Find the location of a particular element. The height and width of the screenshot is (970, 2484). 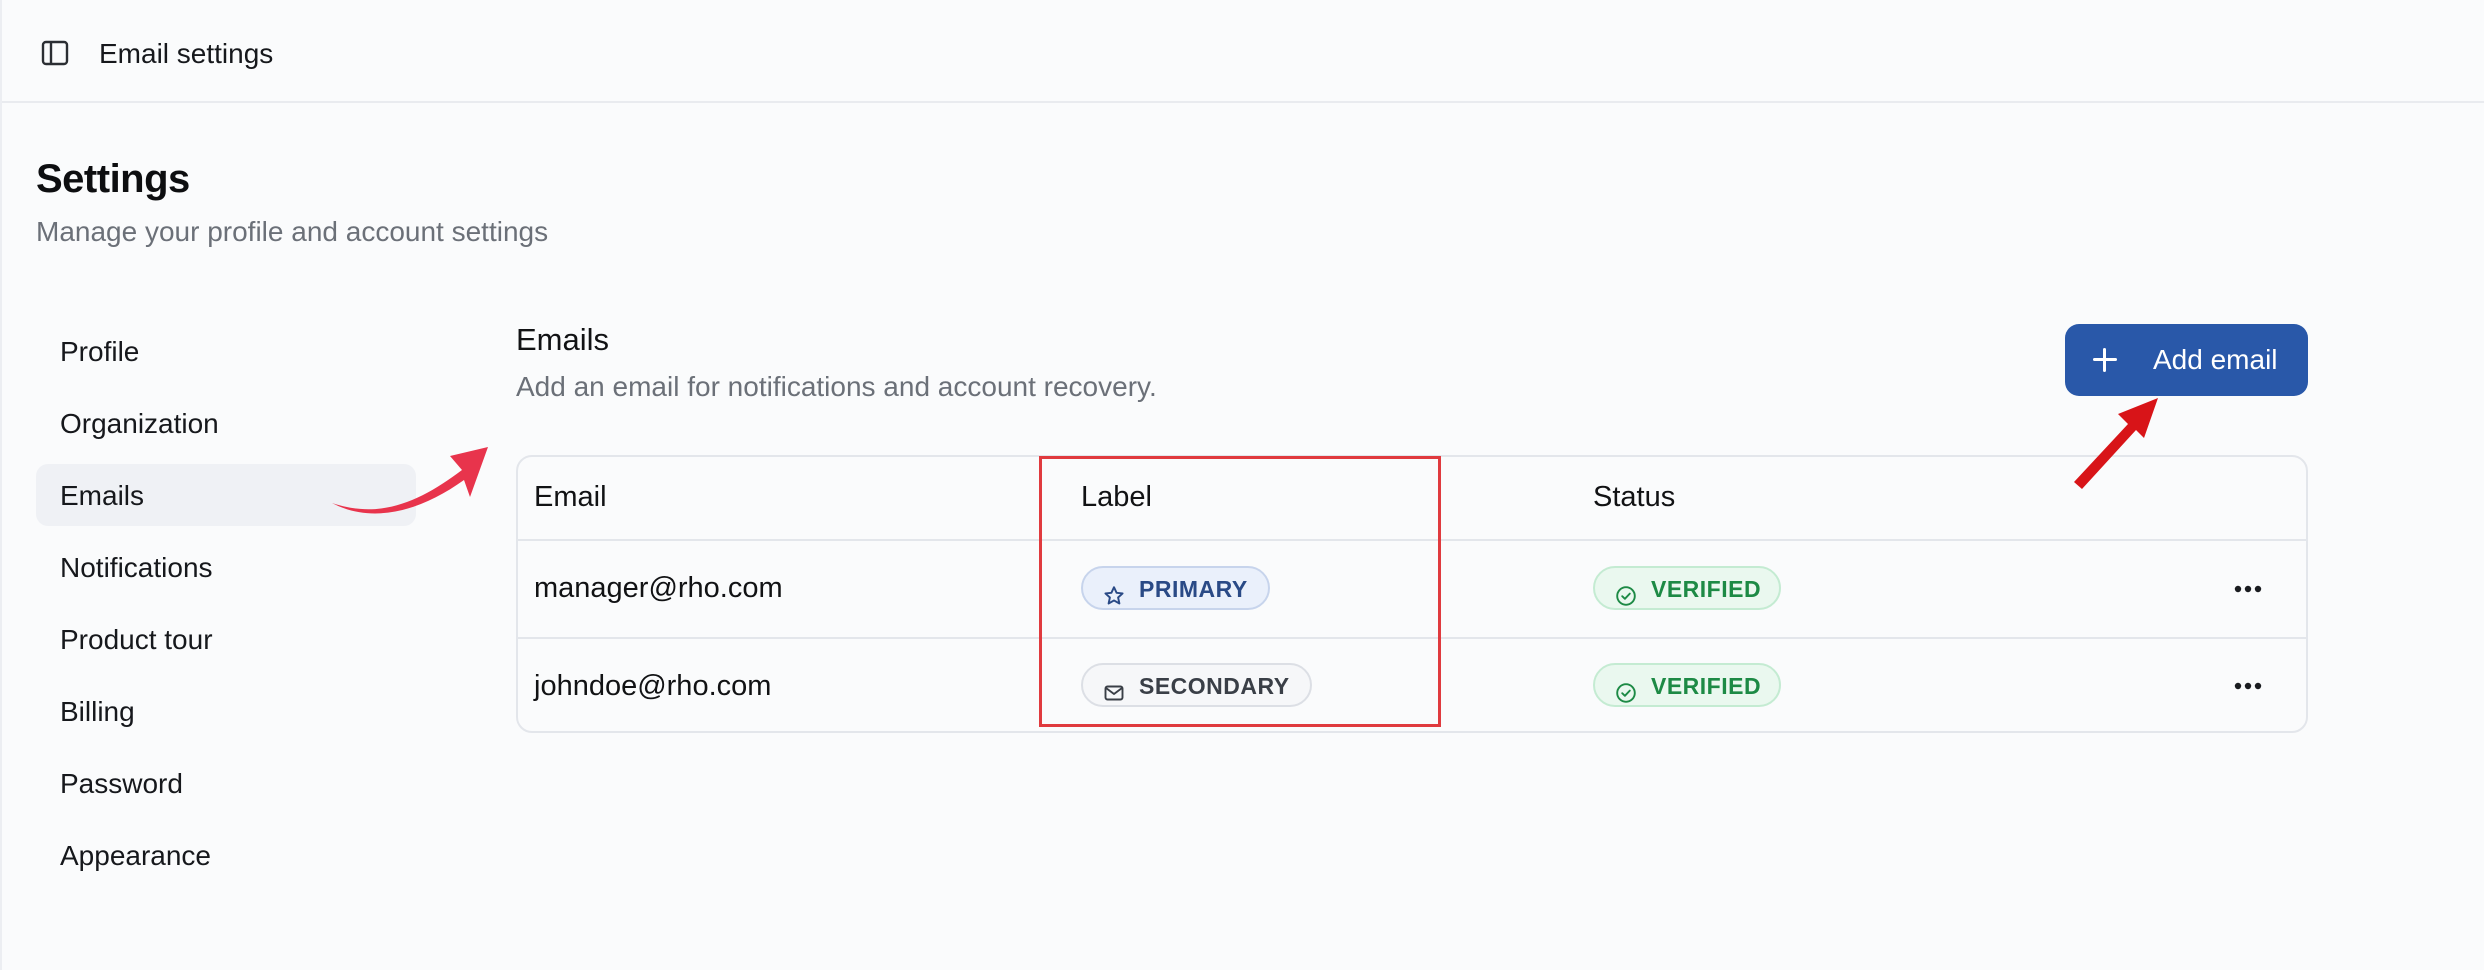

nav-item-label: Product tour is located at coordinates (136, 639).